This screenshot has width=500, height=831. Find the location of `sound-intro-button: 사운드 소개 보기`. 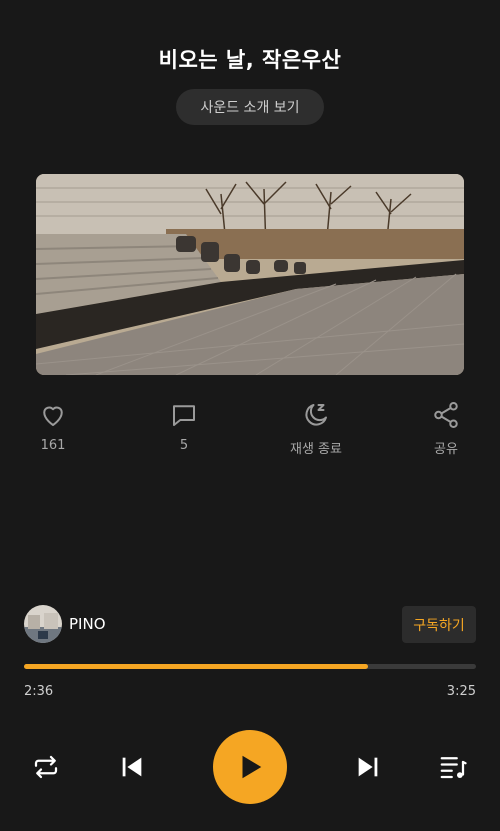

sound-intro-button: 사운드 소개 보기 is located at coordinates (250, 107).